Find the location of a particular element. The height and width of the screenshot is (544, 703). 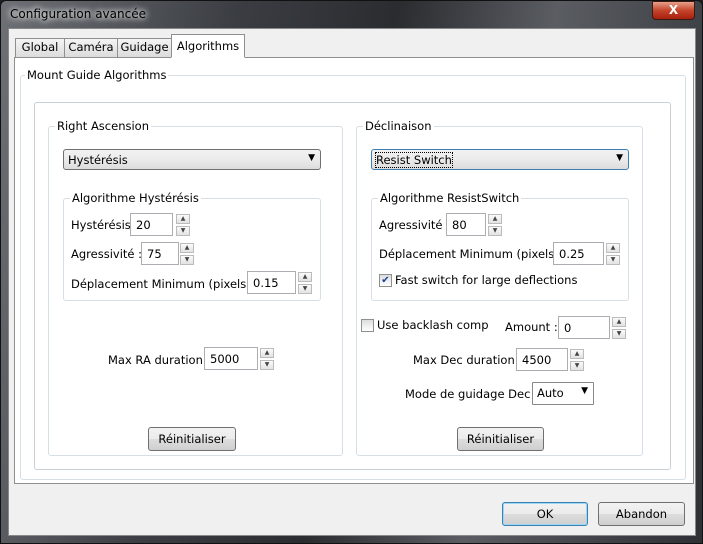

mount-guide-title: Mount Guide Algorithms is located at coordinates (97, 75).